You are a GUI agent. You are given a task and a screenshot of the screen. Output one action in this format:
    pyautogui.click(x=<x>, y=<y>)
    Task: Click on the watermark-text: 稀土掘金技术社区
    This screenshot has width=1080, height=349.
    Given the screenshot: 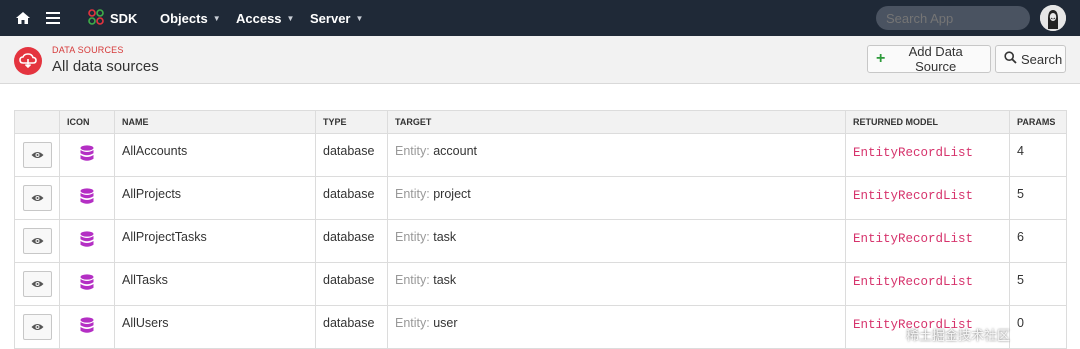 What is the action you would take?
    pyautogui.click(x=958, y=335)
    